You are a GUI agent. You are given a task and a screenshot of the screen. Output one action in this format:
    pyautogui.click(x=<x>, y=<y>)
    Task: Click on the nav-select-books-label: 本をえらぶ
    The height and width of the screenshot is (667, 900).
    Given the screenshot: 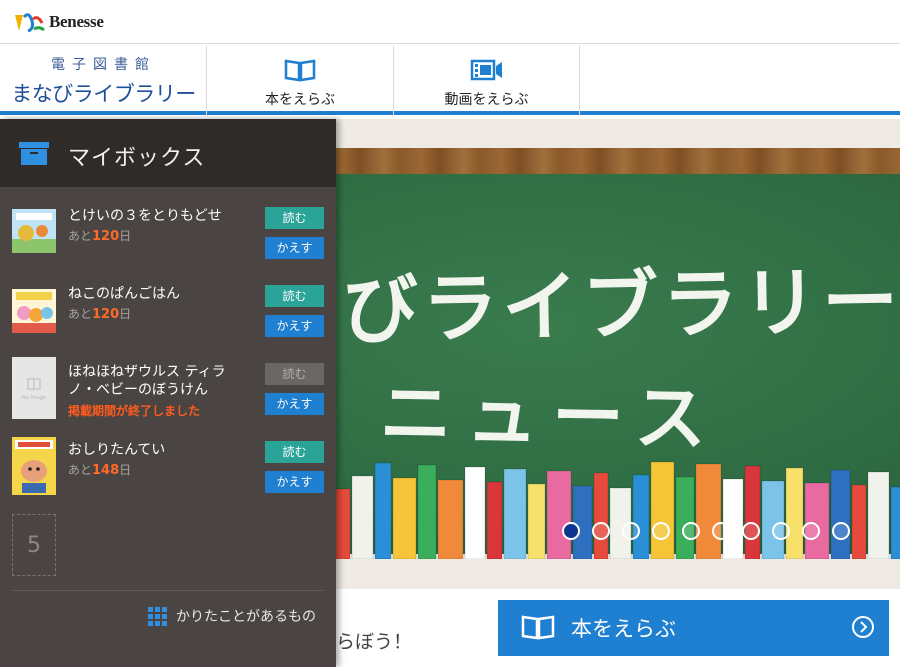 What is the action you would take?
    pyautogui.click(x=300, y=100)
    